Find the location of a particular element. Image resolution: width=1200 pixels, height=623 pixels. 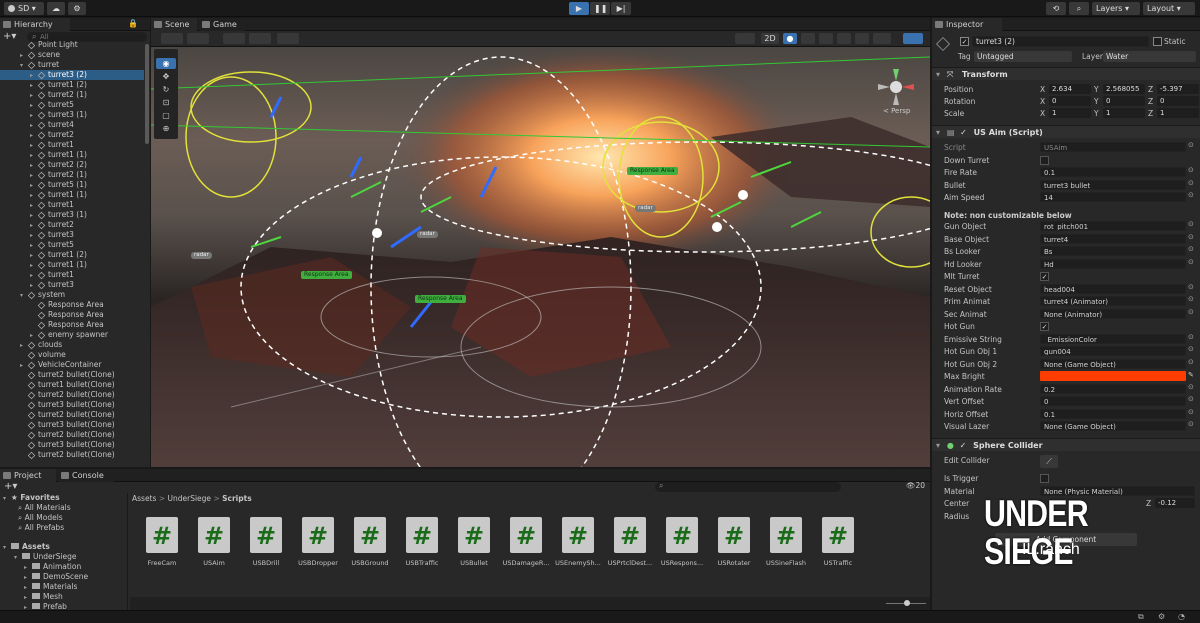

field-value: None (Animator) is located at coordinates (1113, 313).